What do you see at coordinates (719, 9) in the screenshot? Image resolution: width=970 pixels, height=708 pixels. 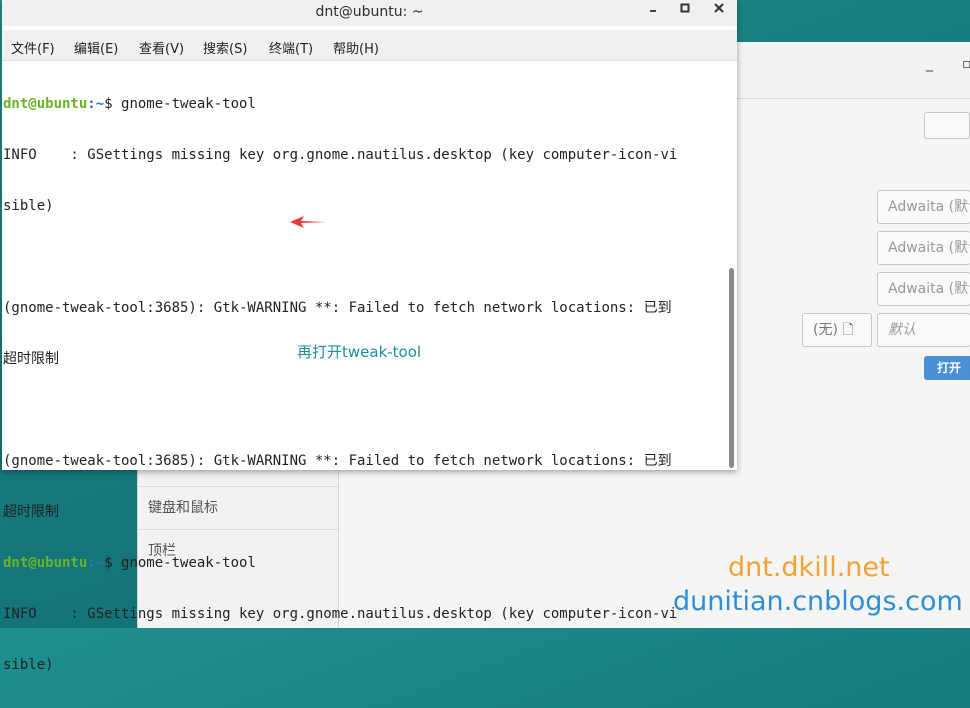 I see `close-icon` at bounding box center [719, 9].